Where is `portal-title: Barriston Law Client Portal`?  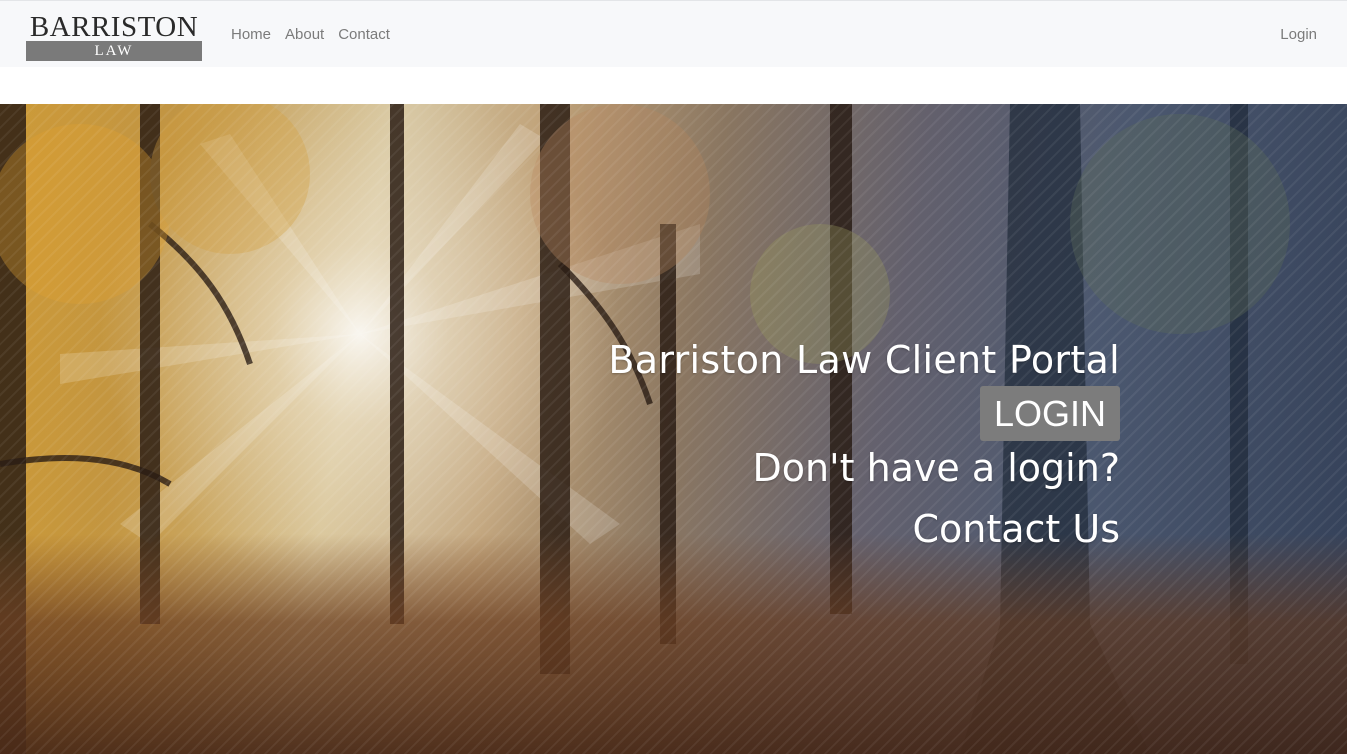
portal-title: Barriston Law Client Portal is located at coordinates (864, 360).